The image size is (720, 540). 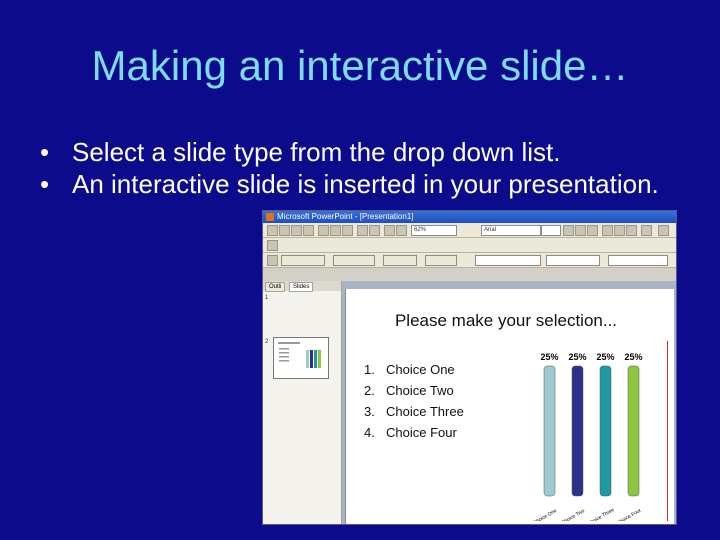 I want to click on new-icon, so click(x=272, y=230).